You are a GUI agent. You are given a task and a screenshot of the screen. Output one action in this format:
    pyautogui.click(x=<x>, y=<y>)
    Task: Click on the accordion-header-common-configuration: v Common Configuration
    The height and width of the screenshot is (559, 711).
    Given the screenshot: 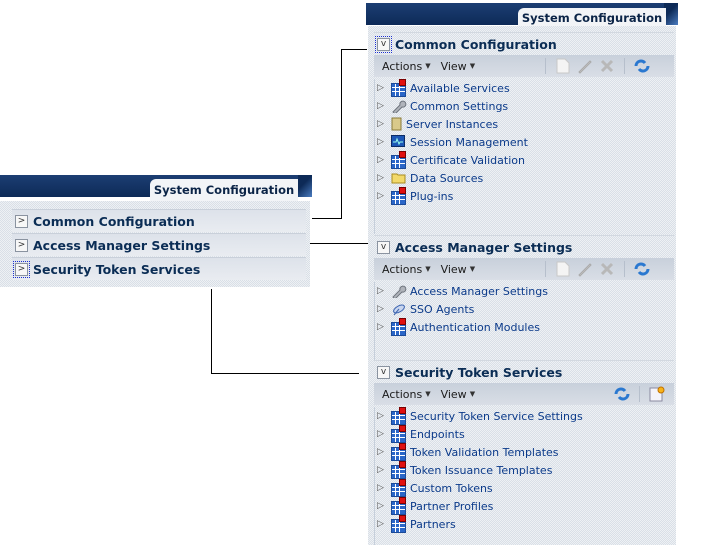 What is the action you would take?
    pyautogui.click(x=524, y=43)
    